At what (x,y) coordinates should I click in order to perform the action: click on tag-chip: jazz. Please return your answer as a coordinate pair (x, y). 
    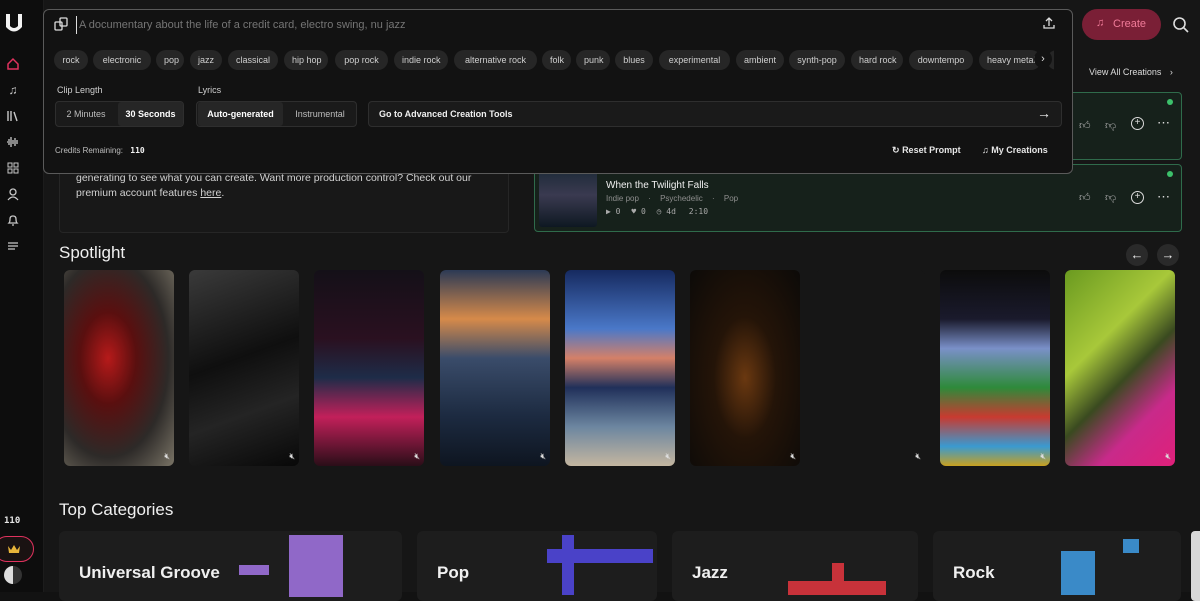
    Looking at the image, I should click on (206, 60).